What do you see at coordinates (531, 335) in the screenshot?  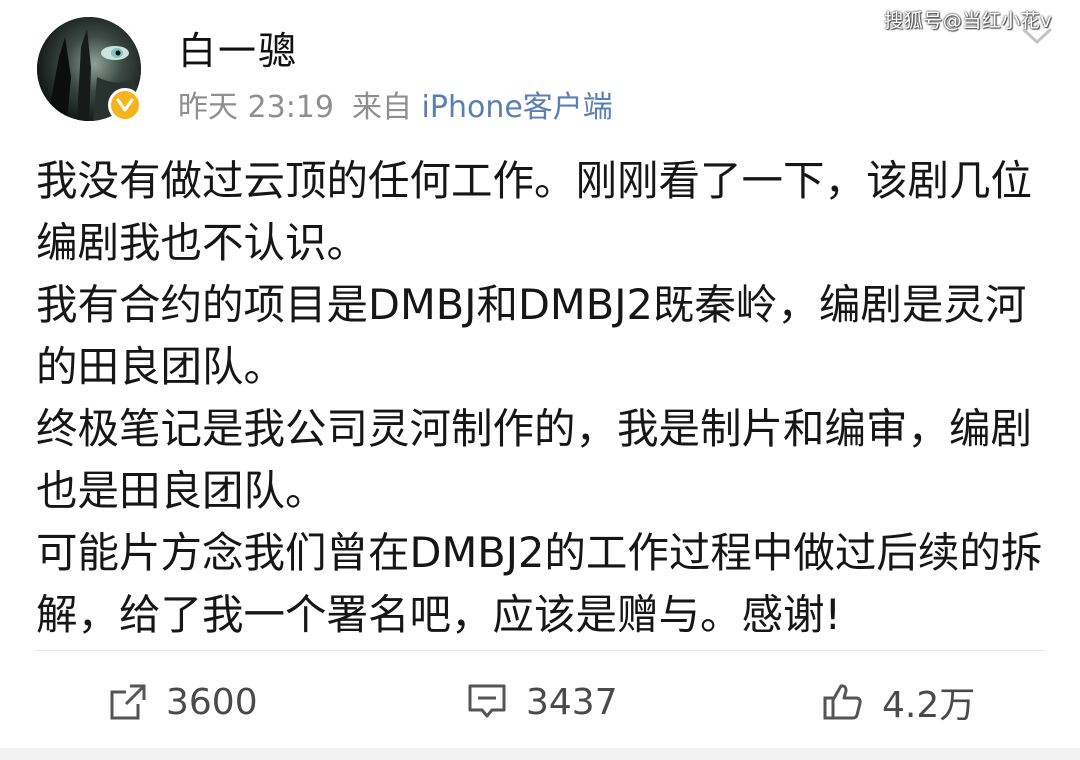 I see `post-paragraph: 我有合约的项目是DMBJ和DMBJ2既秦岭，编剧是灵河的田良团队。` at bounding box center [531, 335].